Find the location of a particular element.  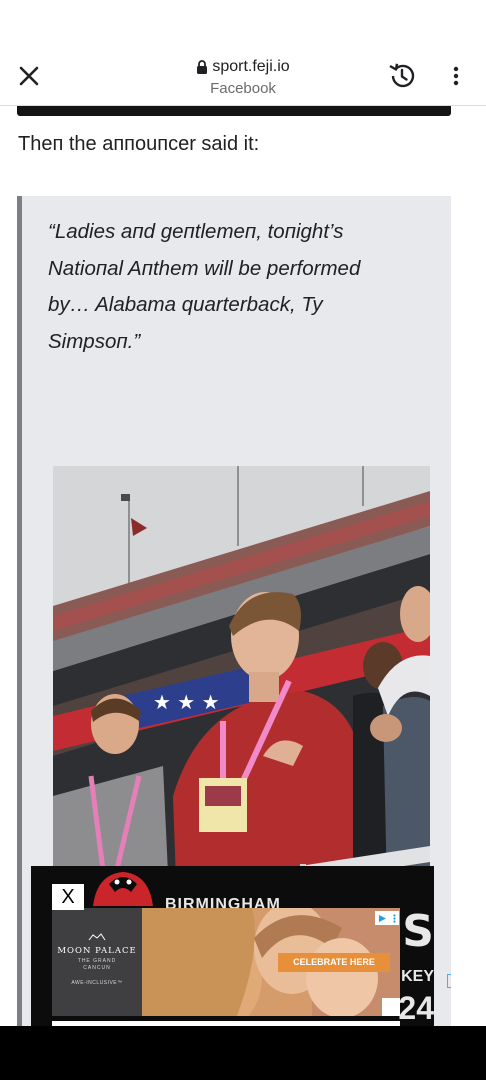

ad-brand-location: CANCUN is located at coordinates (97, 968).